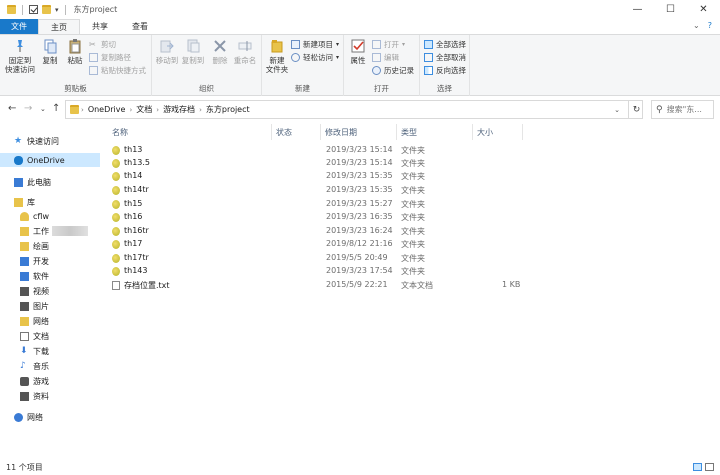 Image resolution: width=720 pixels, height=475 pixels. What do you see at coordinates (315, 44) in the screenshot?
I see `new-item-button: 新建项目 ▾` at bounding box center [315, 44].